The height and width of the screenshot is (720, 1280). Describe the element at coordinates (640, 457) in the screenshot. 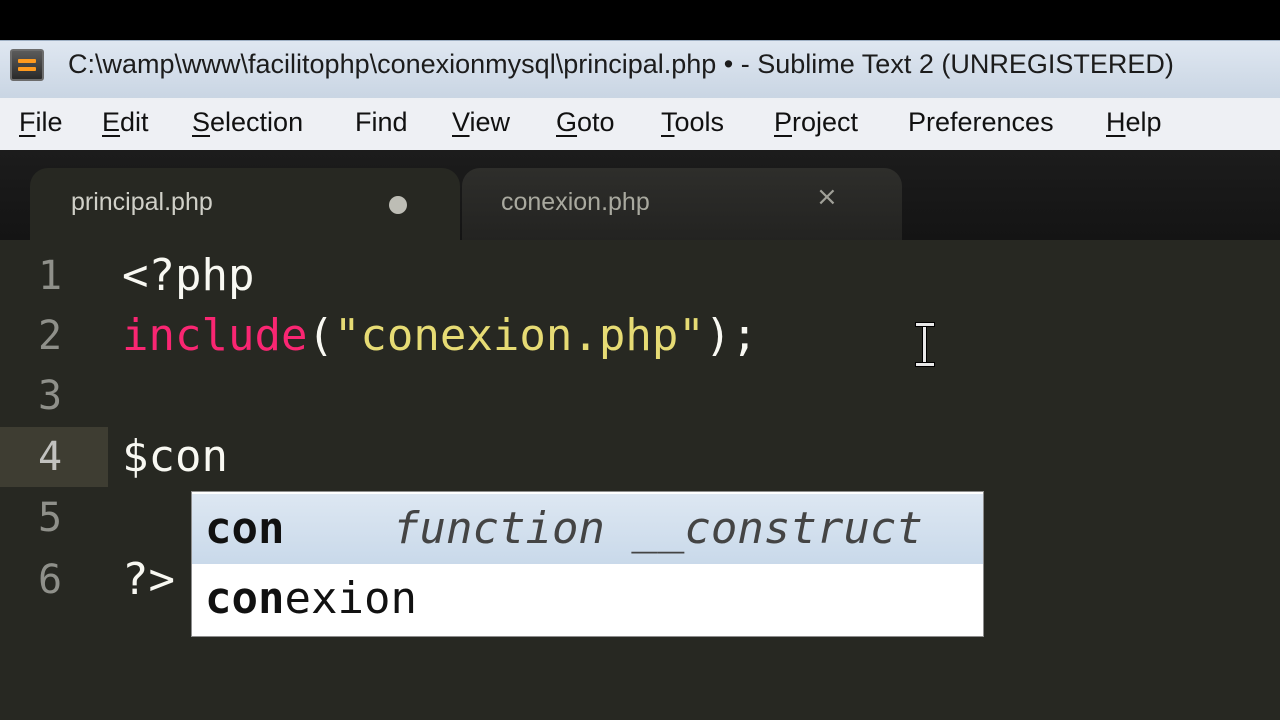

I see `code-line-current: 4 $con` at that location.